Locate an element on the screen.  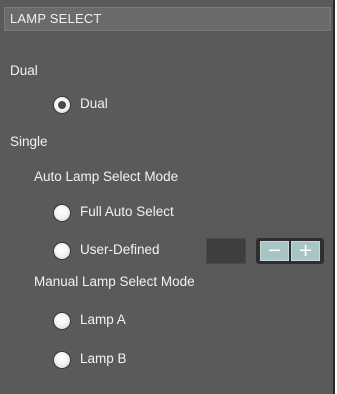
full-auto-select-label: Full Auto Select is located at coordinates (127, 211).